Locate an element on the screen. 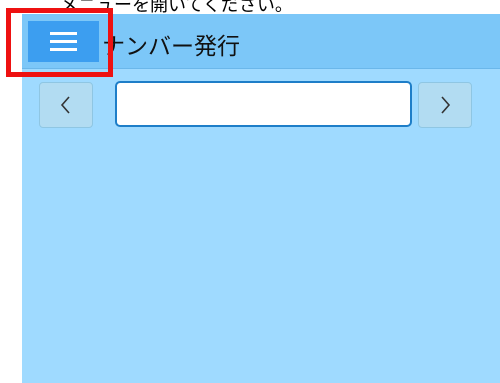 This screenshot has width=500, height=383. menu-button is located at coordinates (63, 41).